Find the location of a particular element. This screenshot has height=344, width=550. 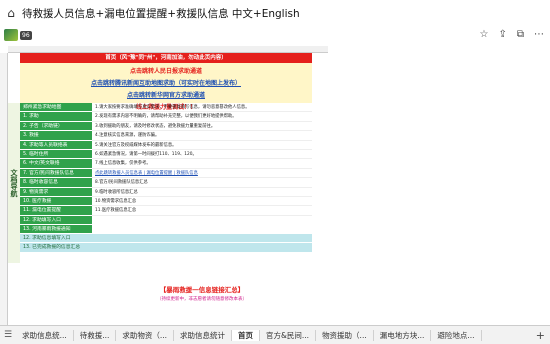

nav-item: 10. 医疗救援 is located at coordinates (56, 201).